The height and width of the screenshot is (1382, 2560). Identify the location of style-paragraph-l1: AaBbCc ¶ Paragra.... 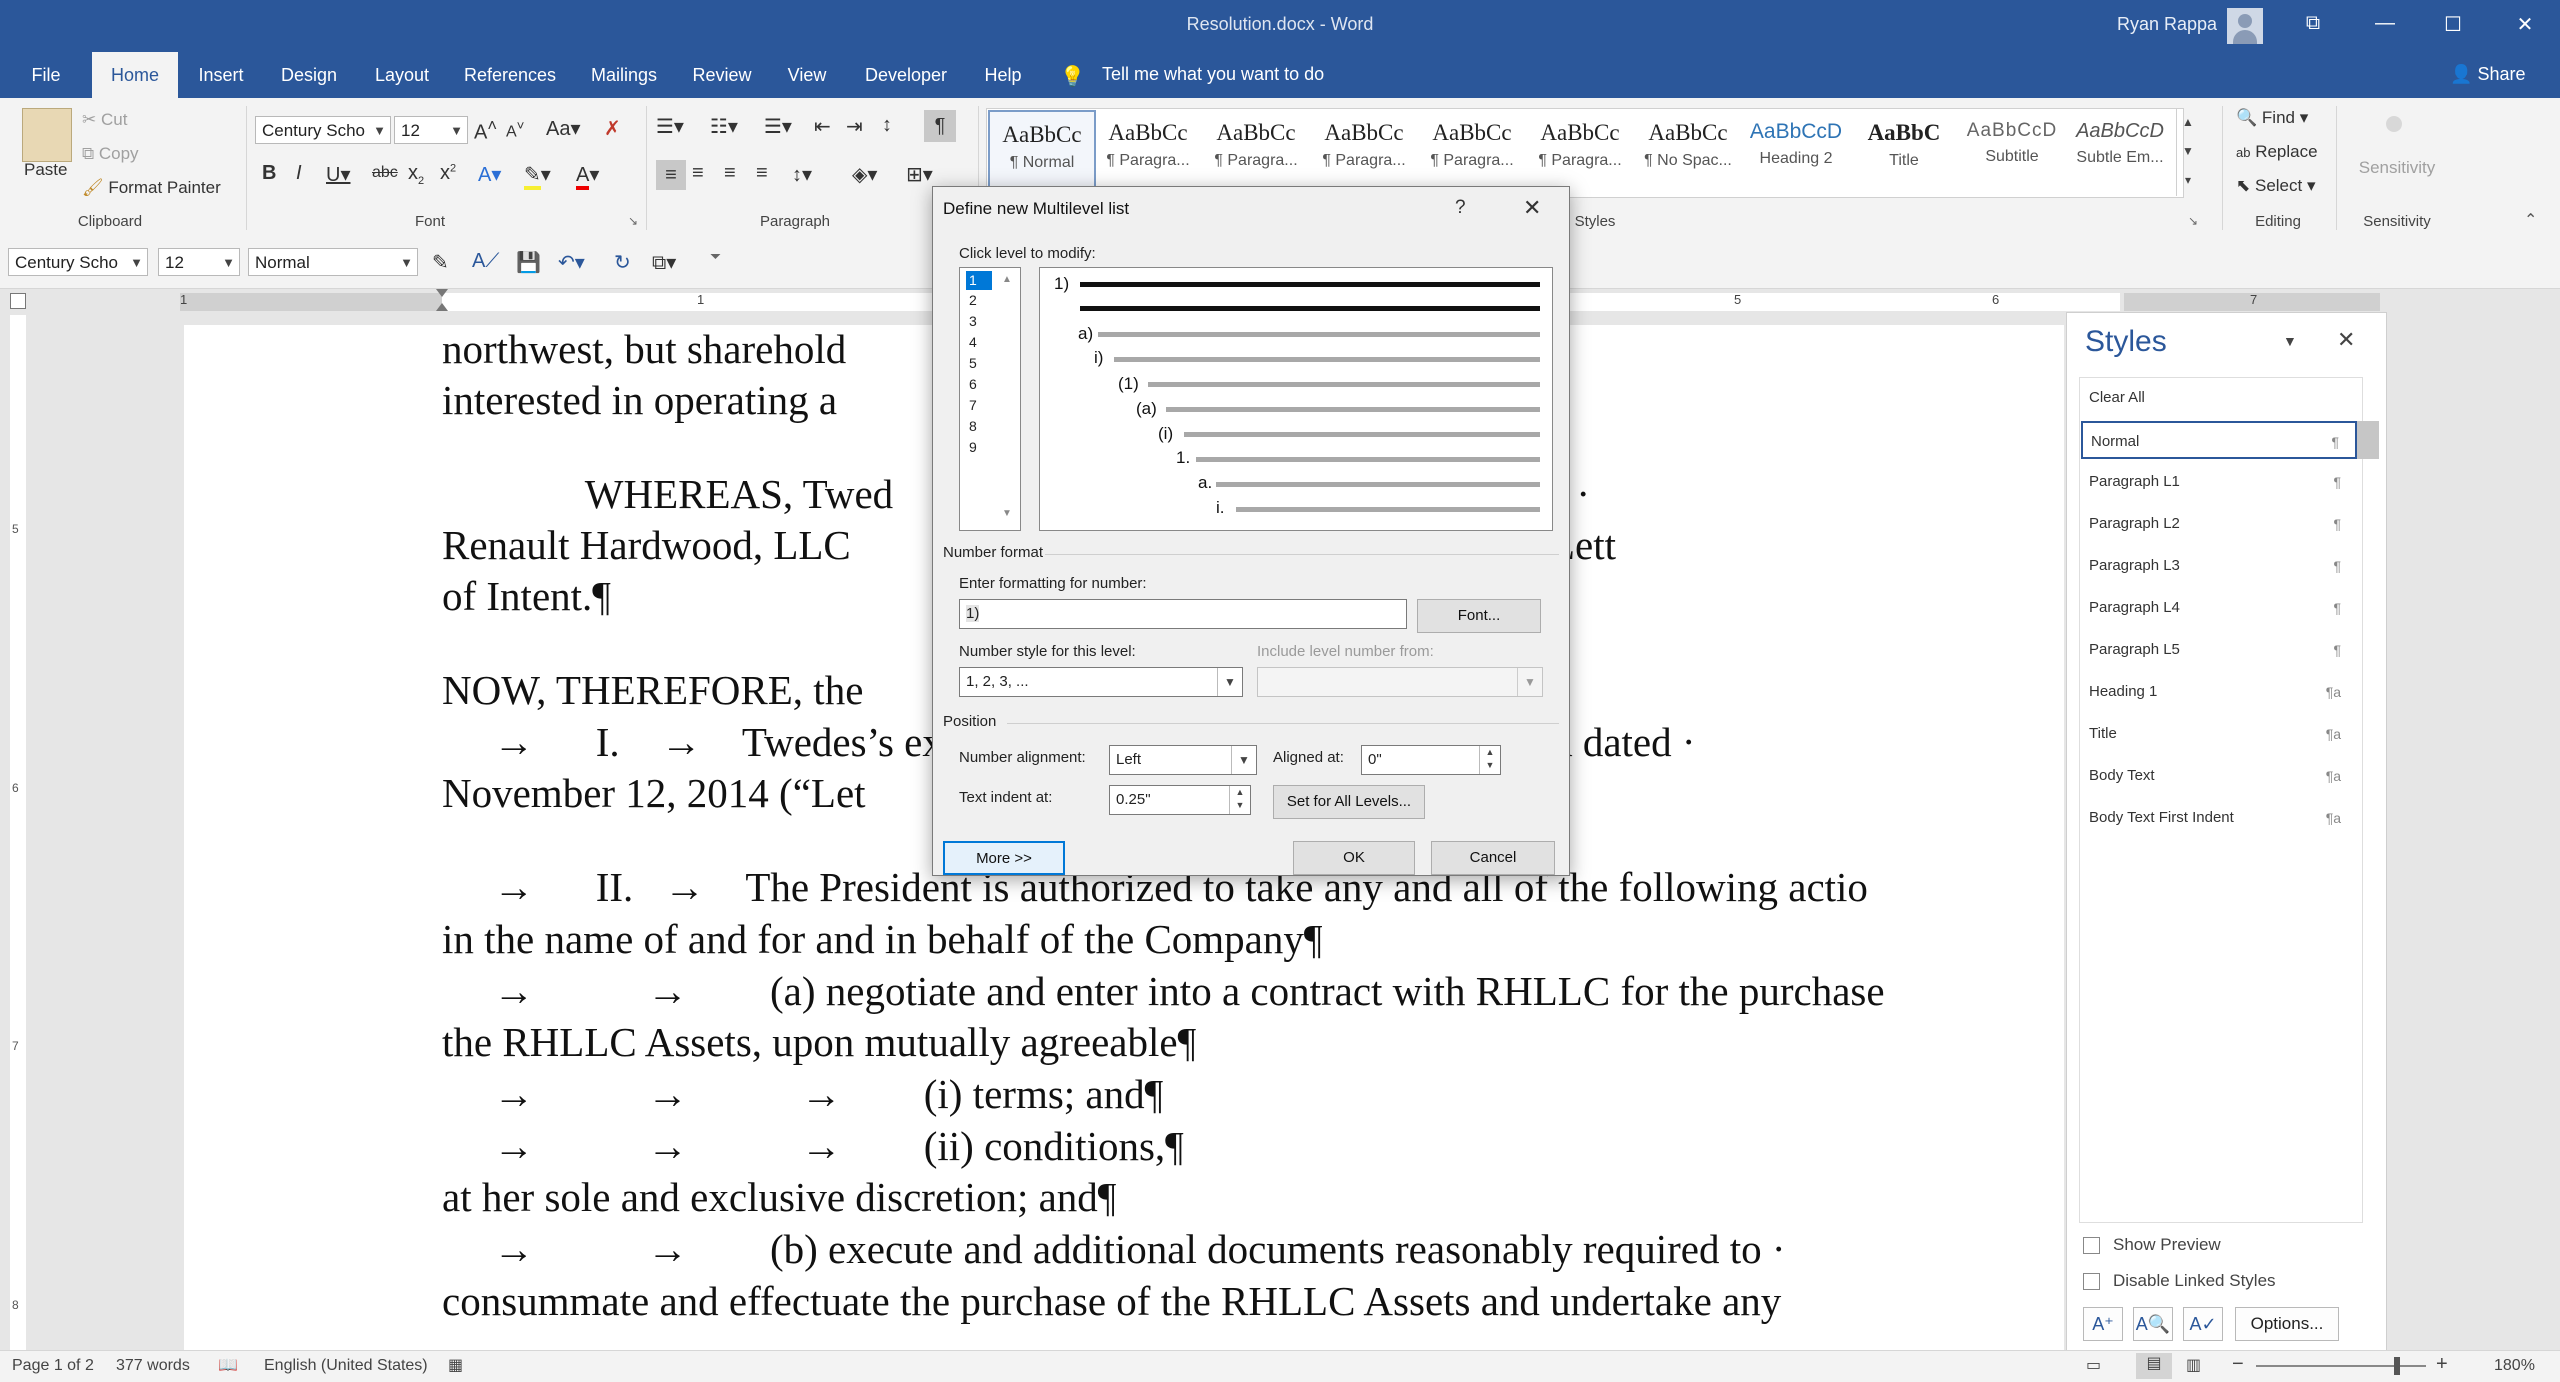
(1148, 148).